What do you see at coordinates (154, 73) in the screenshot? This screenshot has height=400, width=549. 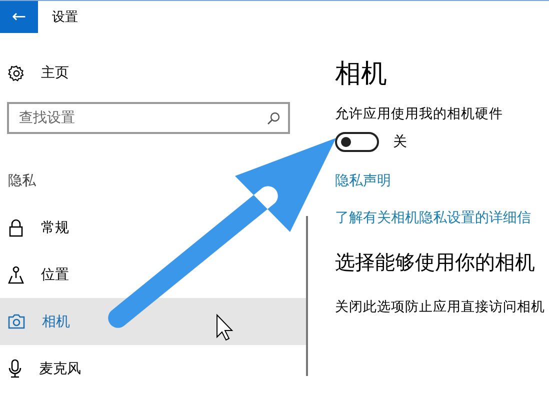 I see `home-nav-item: 主页` at bounding box center [154, 73].